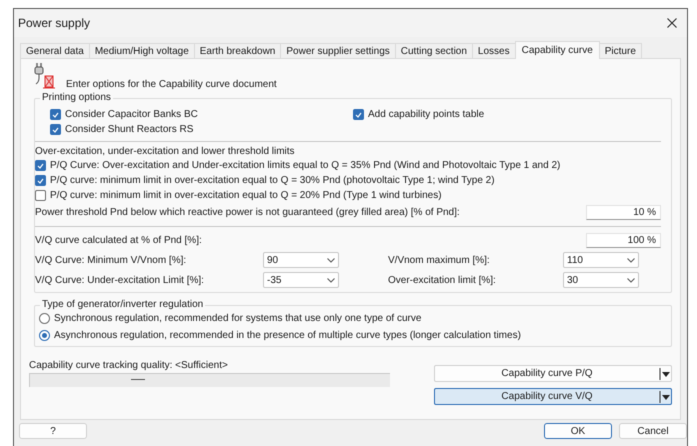 The height and width of the screenshot is (446, 697). What do you see at coordinates (623, 240) in the screenshot?
I see `input-field: 100 %` at bounding box center [623, 240].